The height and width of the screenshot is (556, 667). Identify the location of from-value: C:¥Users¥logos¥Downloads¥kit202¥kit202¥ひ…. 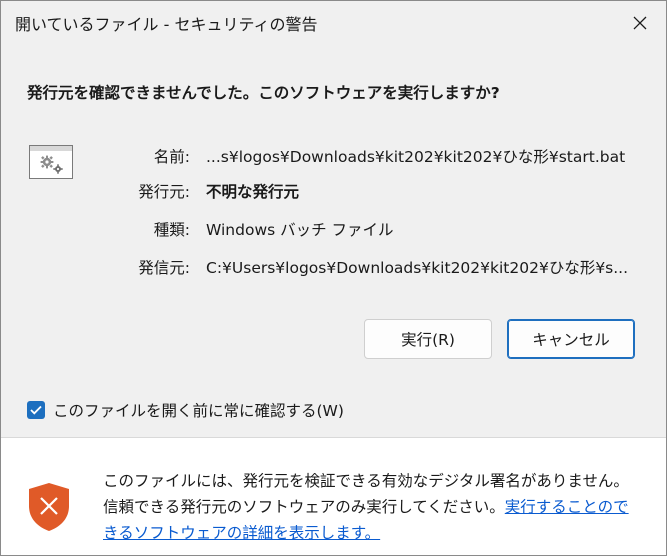
(417, 268).